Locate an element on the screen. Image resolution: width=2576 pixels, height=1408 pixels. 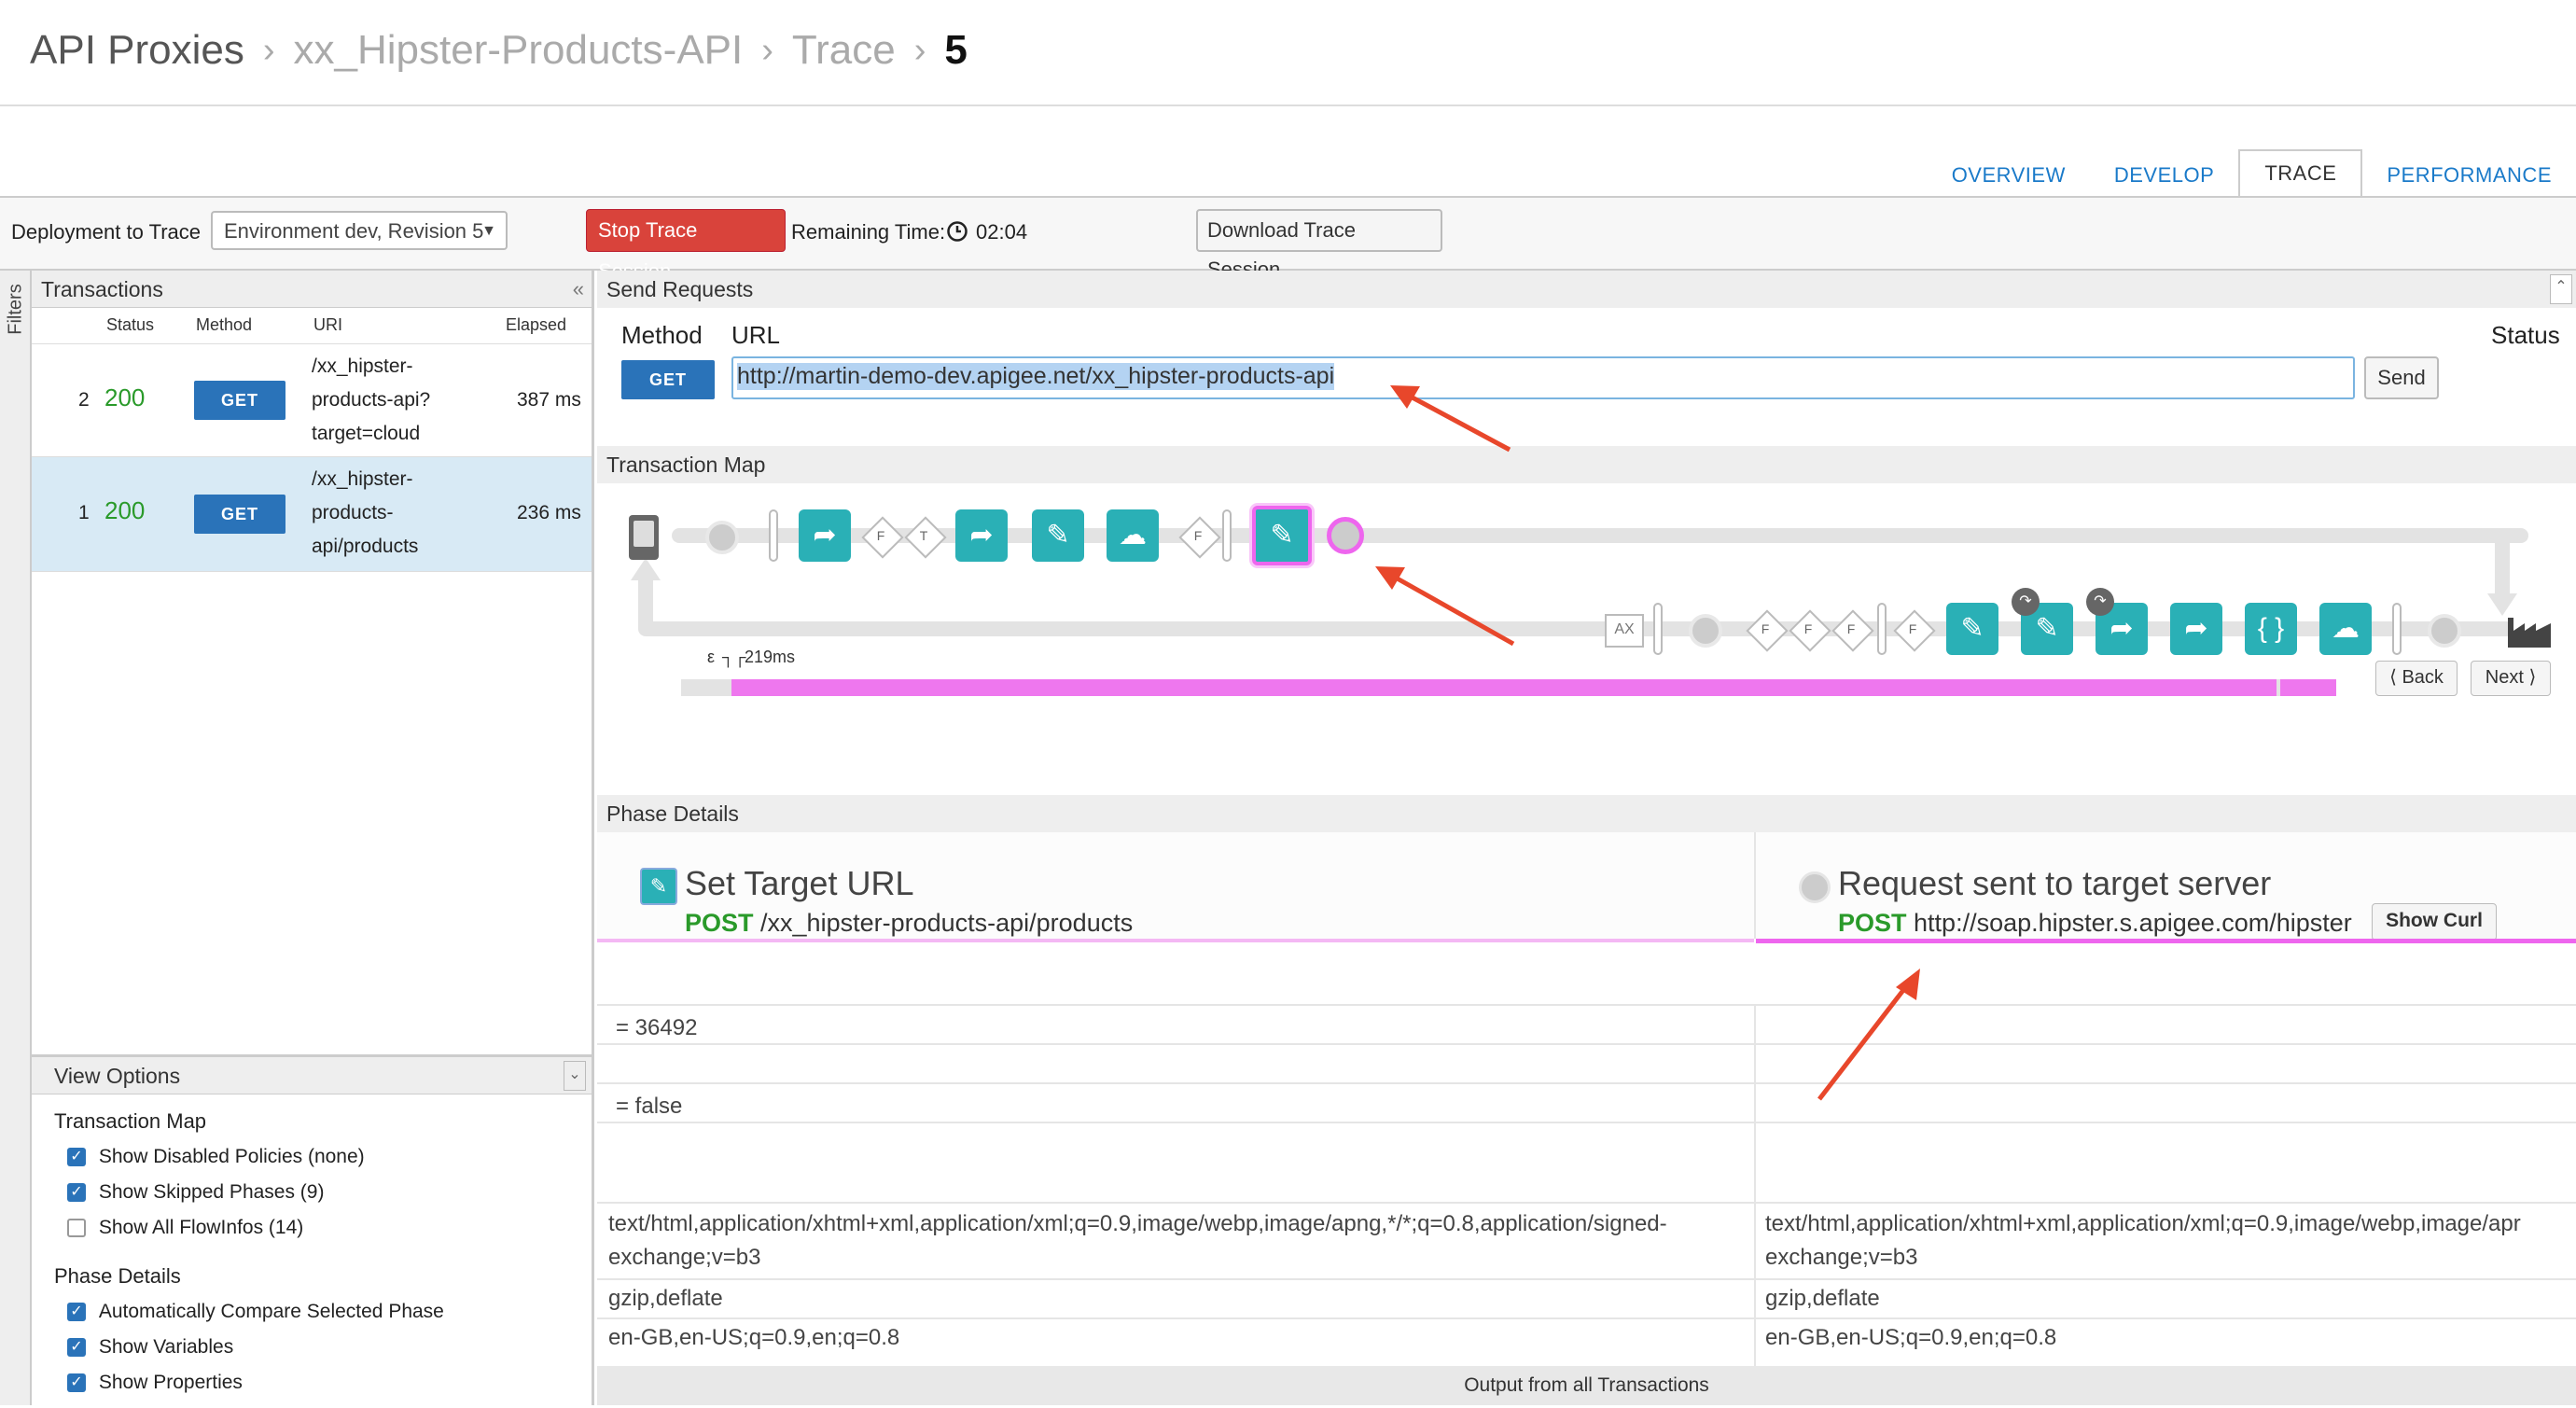
variable-value: = false is located at coordinates (649, 1106).